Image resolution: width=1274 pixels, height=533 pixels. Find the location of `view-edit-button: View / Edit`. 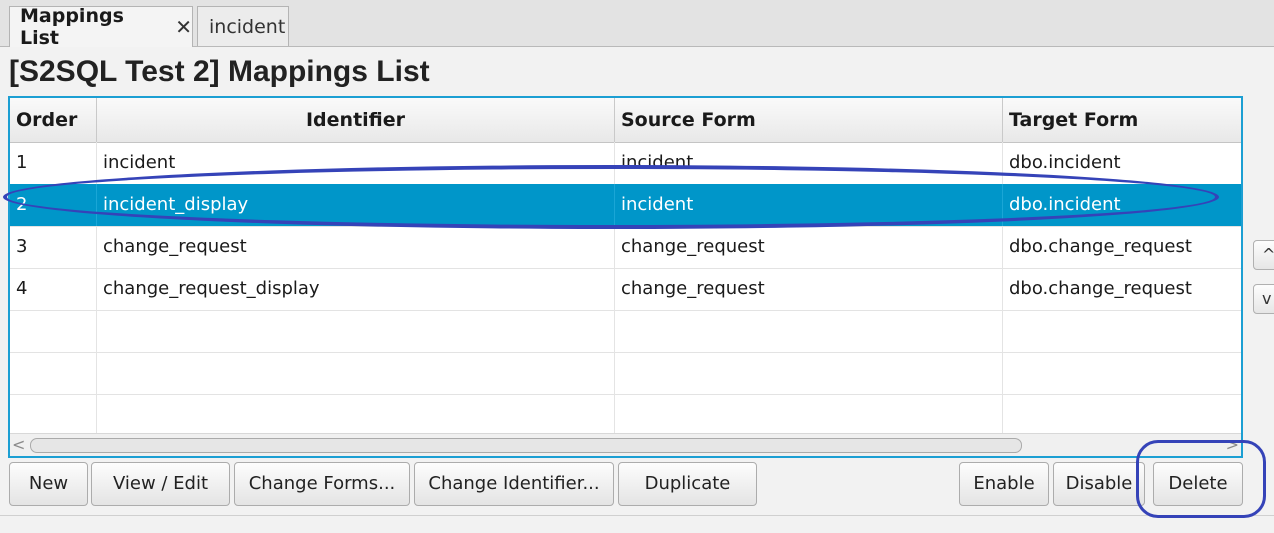

view-edit-button: View / Edit is located at coordinates (160, 484).